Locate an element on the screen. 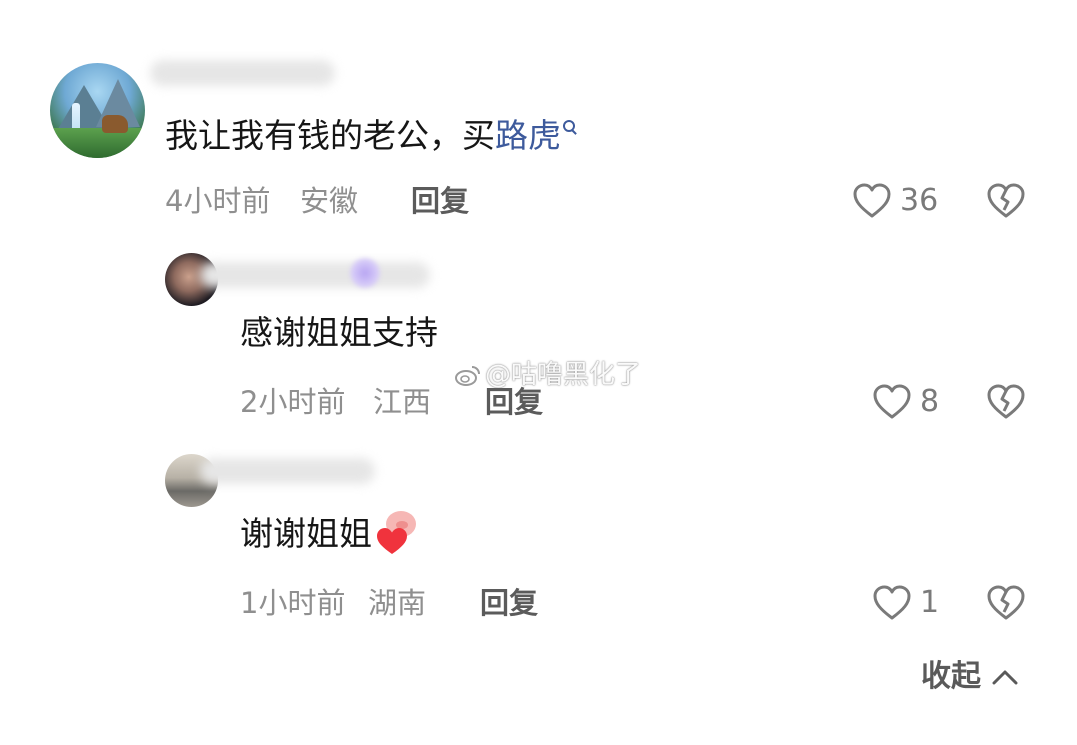 The width and height of the screenshot is (1077, 745). chevron-up-icon is located at coordinates (1005, 677).